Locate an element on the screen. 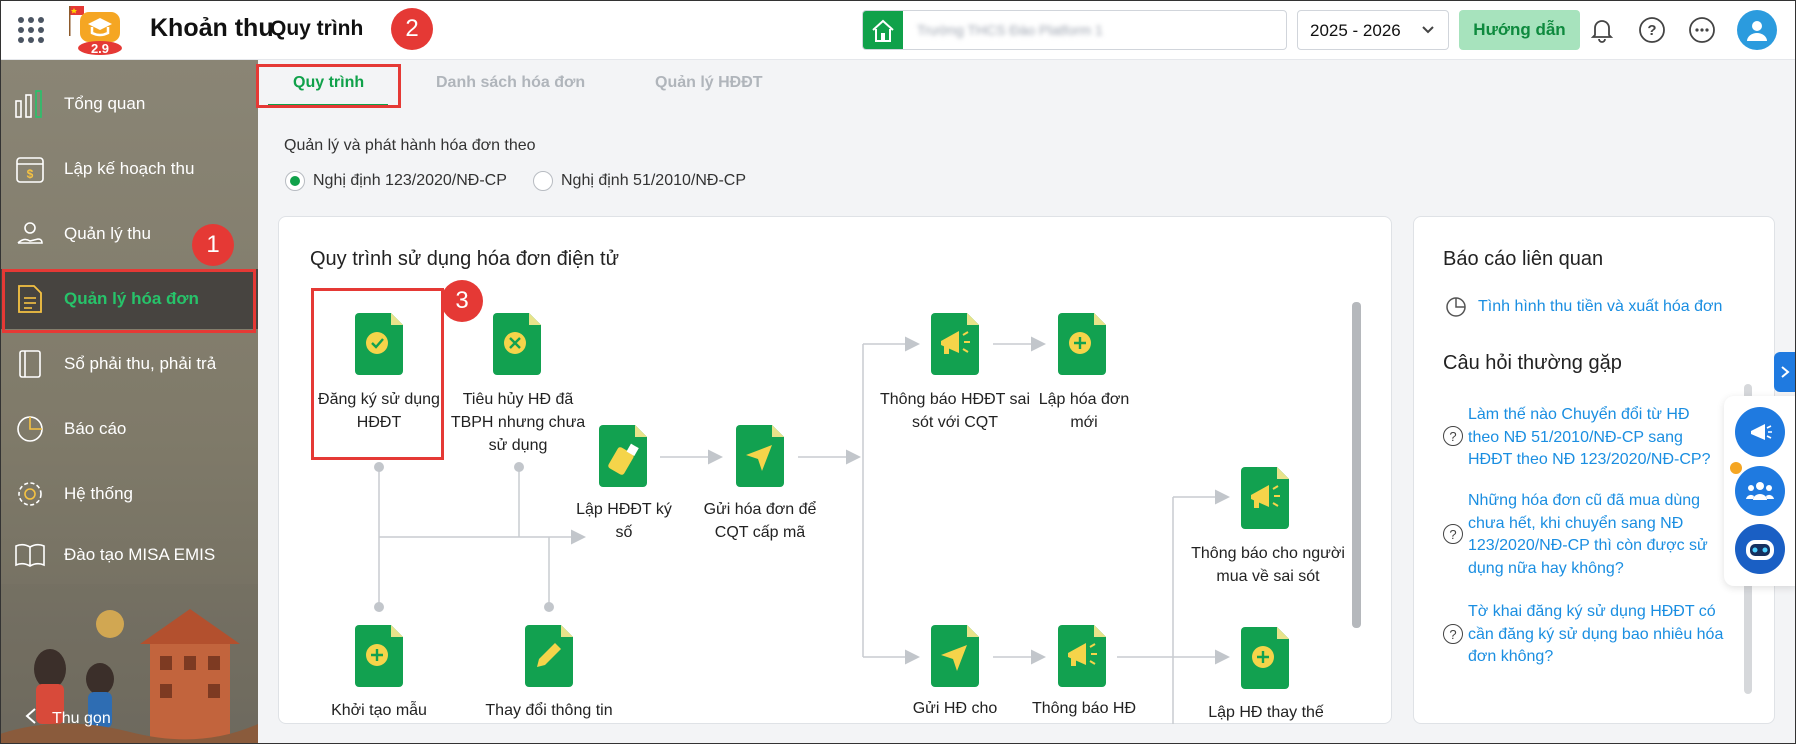 The image size is (1796, 744). announcement-button is located at coordinates (1760, 432).